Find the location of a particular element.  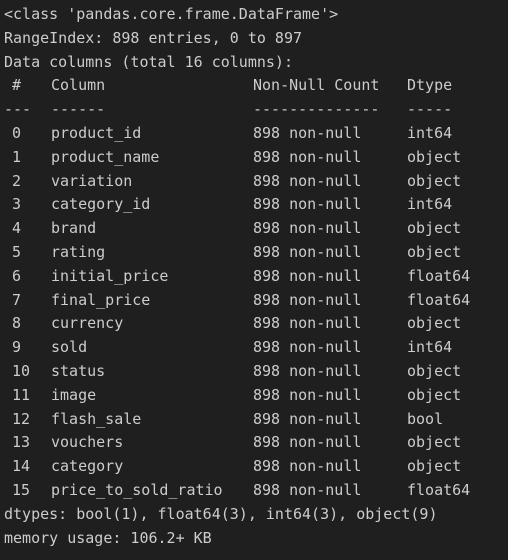

row-column: brand is located at coordinates (74, 228).